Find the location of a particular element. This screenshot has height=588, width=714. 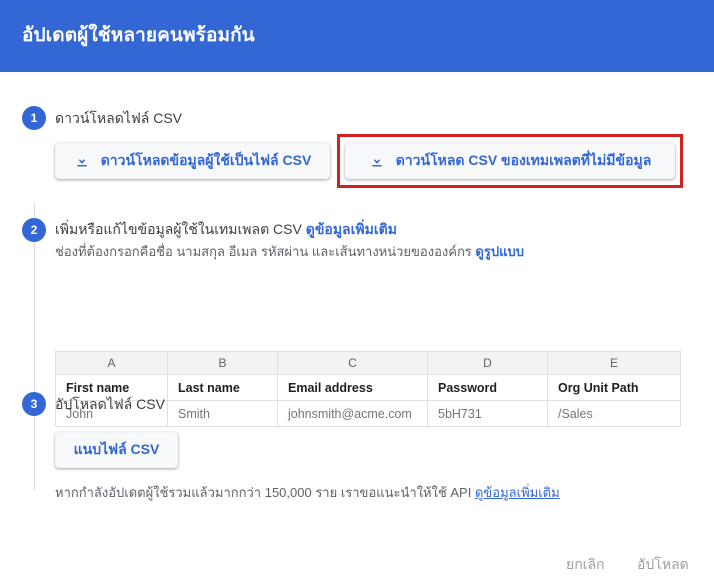

field-header-email-address: Email address is located at coordinates (352, 387).